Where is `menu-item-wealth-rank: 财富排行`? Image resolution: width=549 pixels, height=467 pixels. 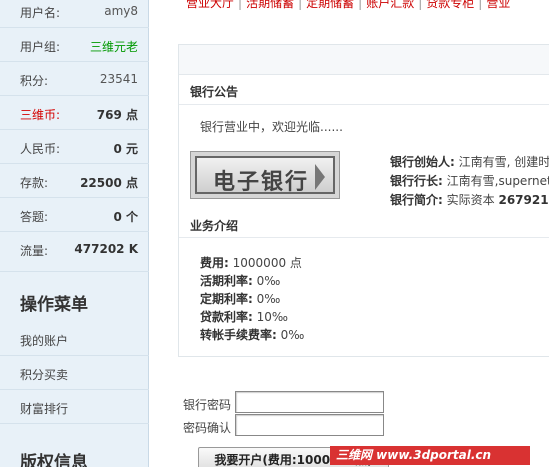
menu-item-wealth-rank: 财富排行 is located at coordinates (74, 407).